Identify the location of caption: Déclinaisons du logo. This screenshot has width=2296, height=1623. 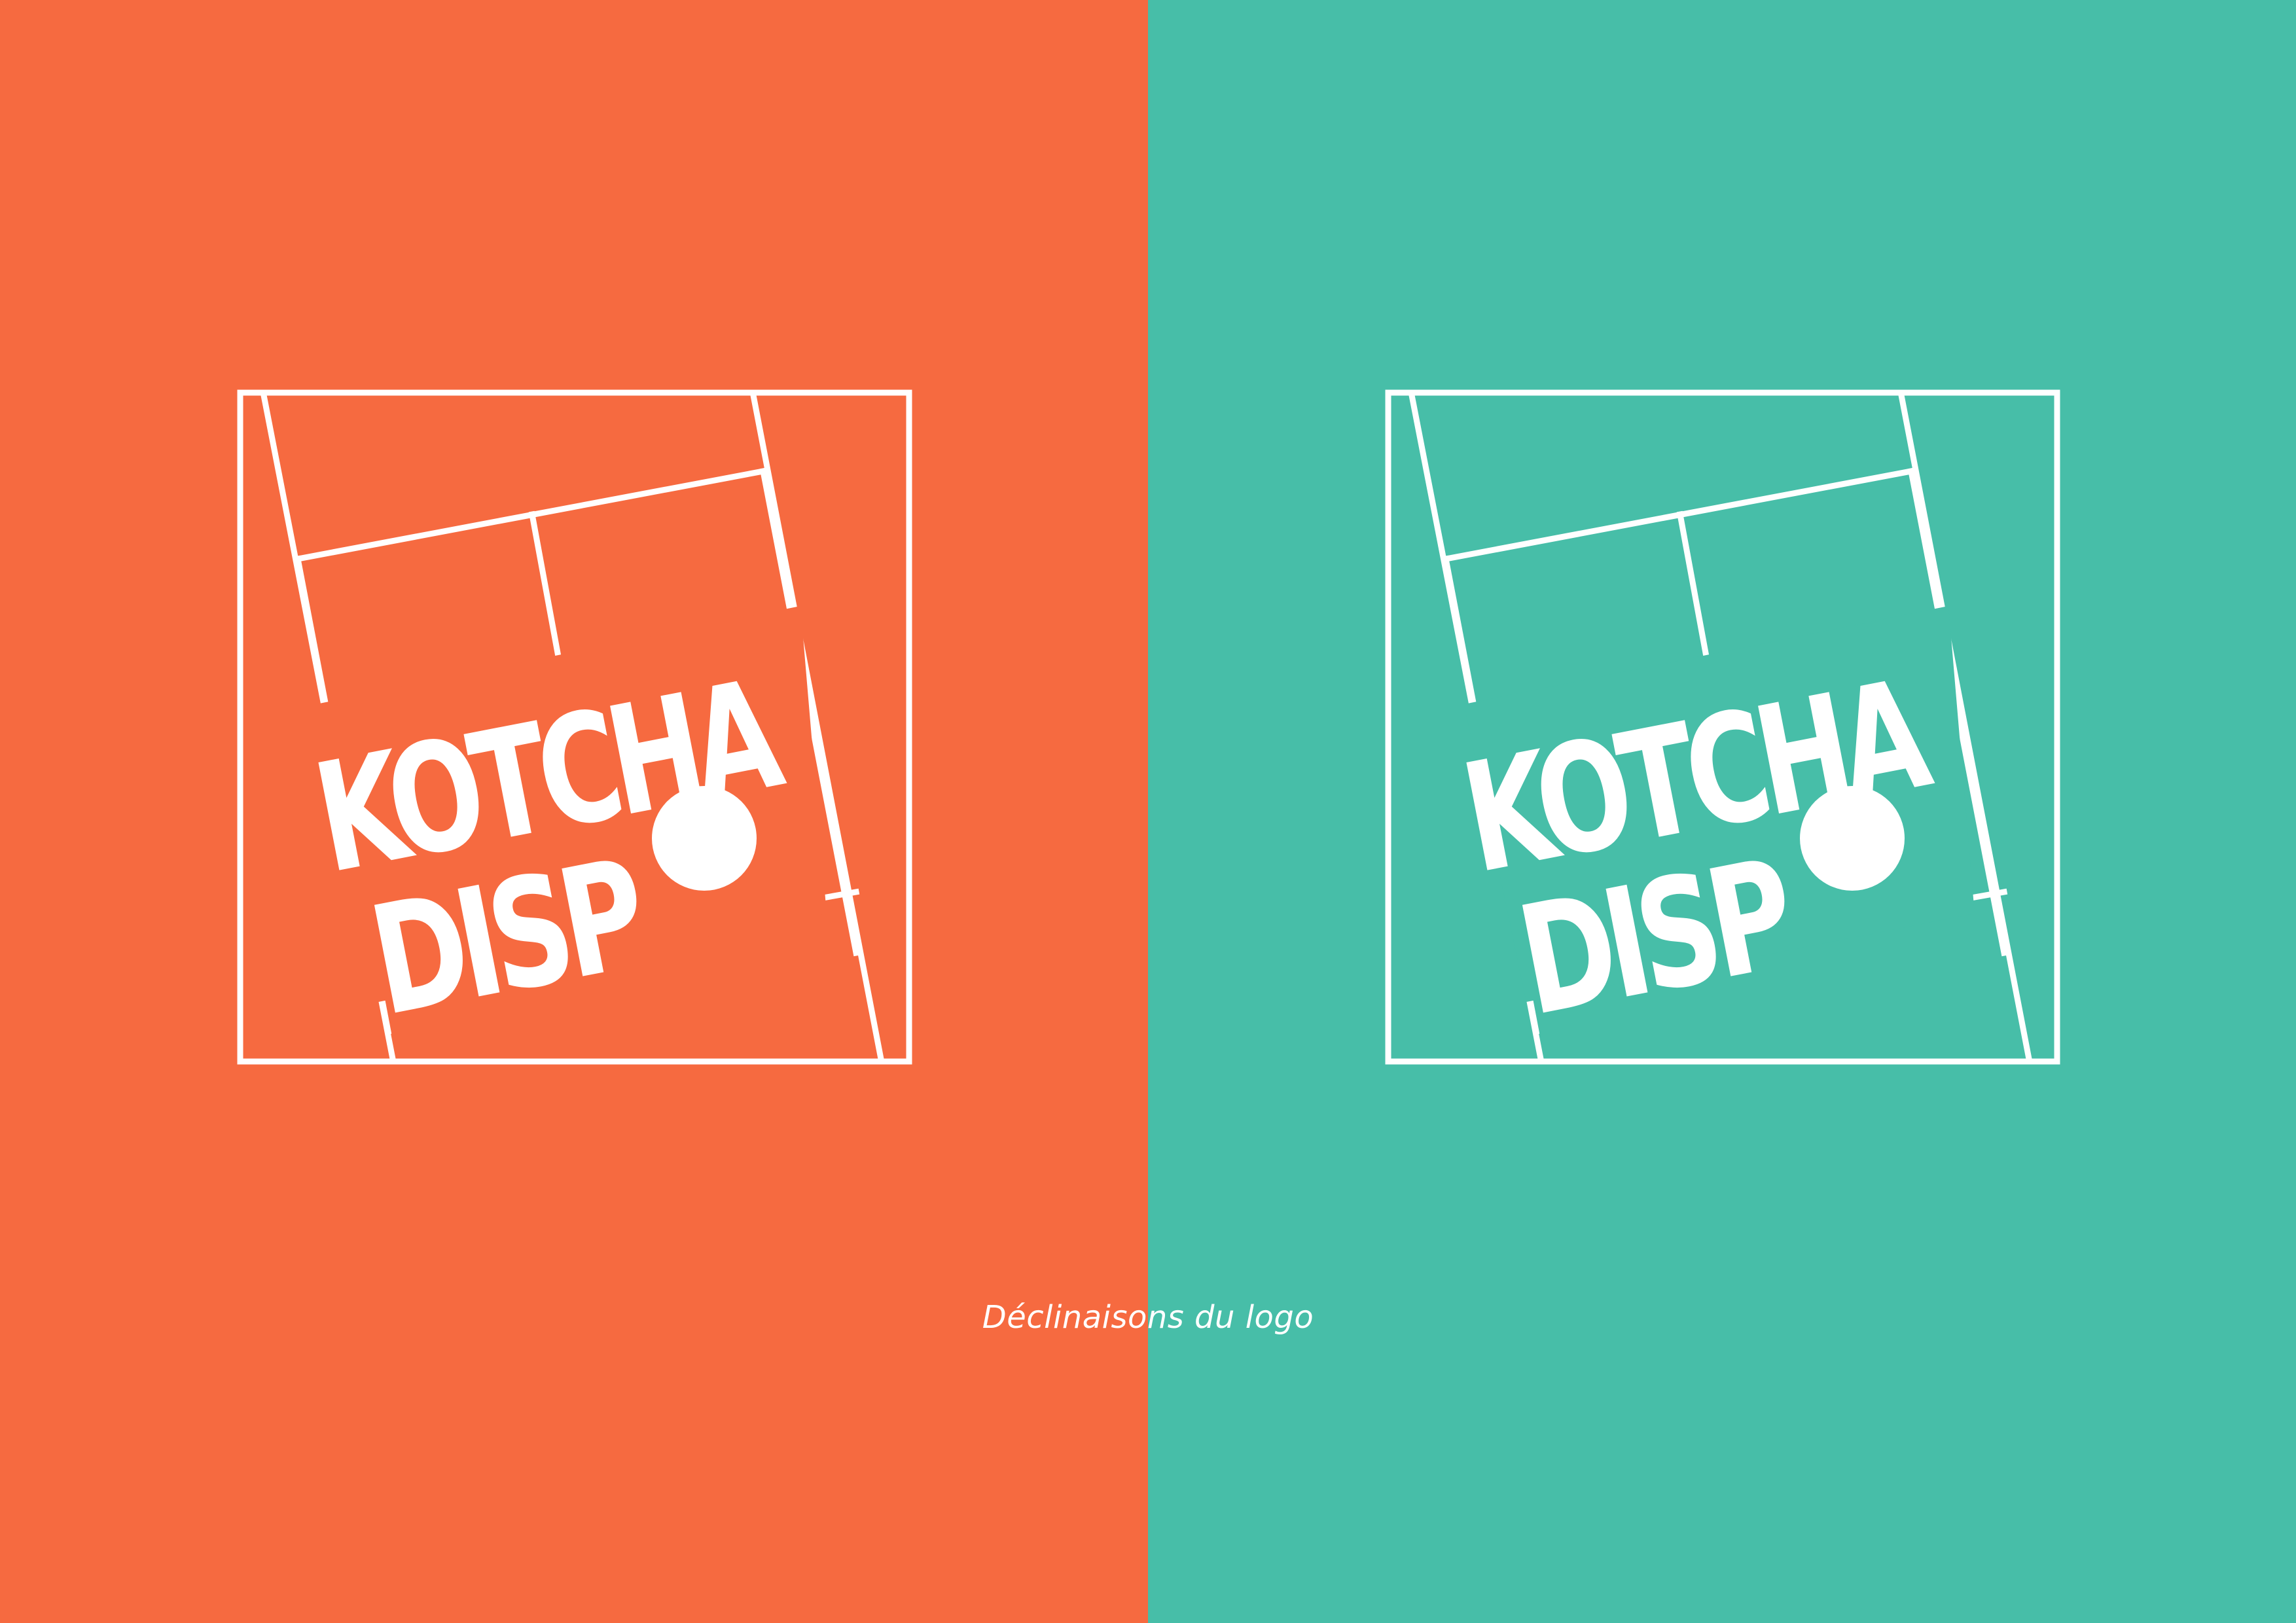
(1148, 1317).